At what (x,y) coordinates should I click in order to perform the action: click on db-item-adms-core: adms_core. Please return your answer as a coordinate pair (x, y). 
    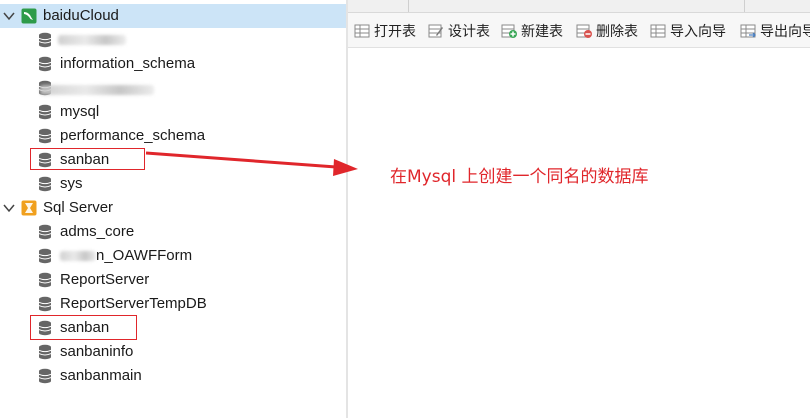
    Looking at the image, I should click on (173, 232).